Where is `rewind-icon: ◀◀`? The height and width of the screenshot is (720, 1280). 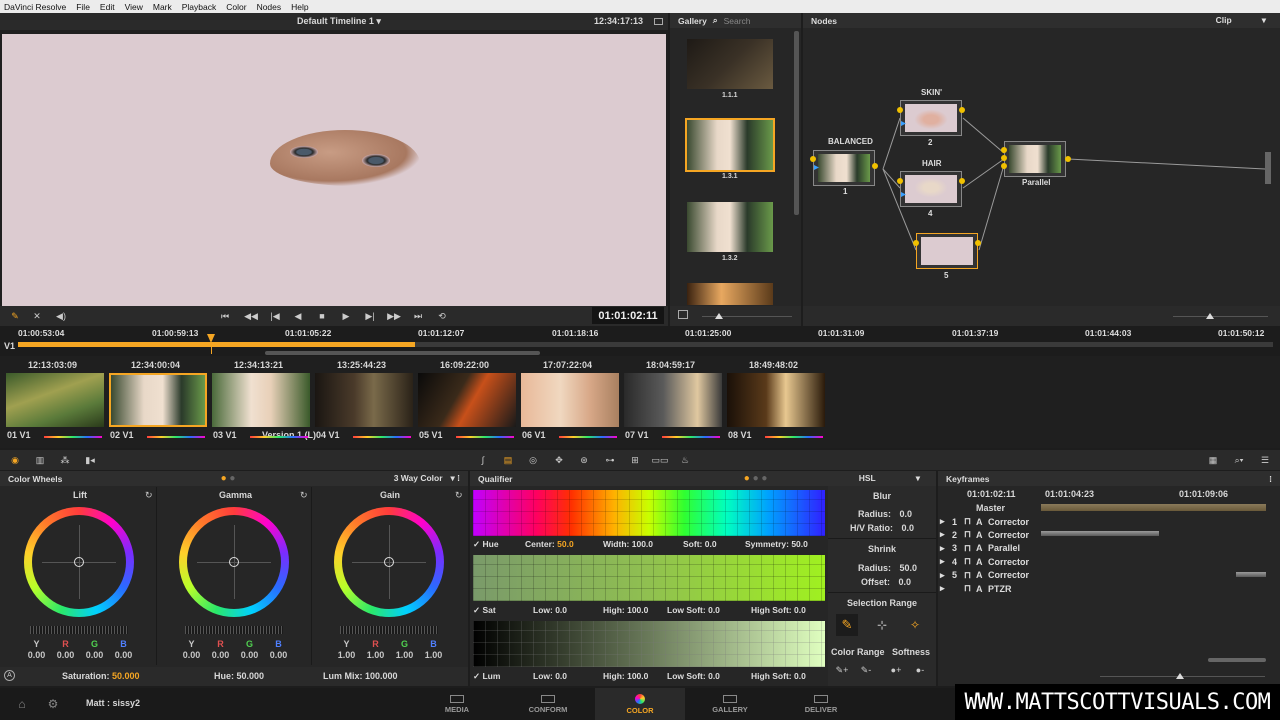
rewind-icon: ◀◀ is located at coordinates (251, 316).